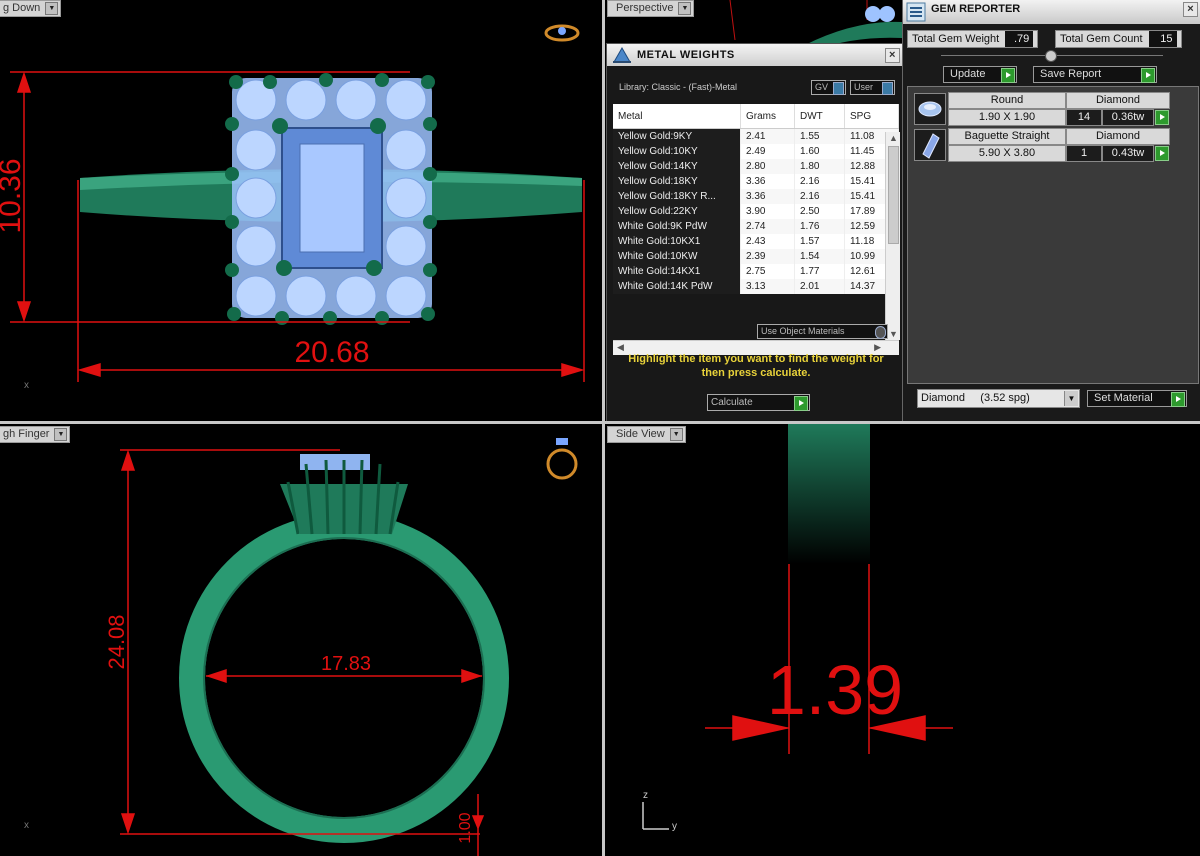  Describe the element at coordinates (677, 256) in the screenshot. I see `metal-cell: White Gold:10KW` at that location.